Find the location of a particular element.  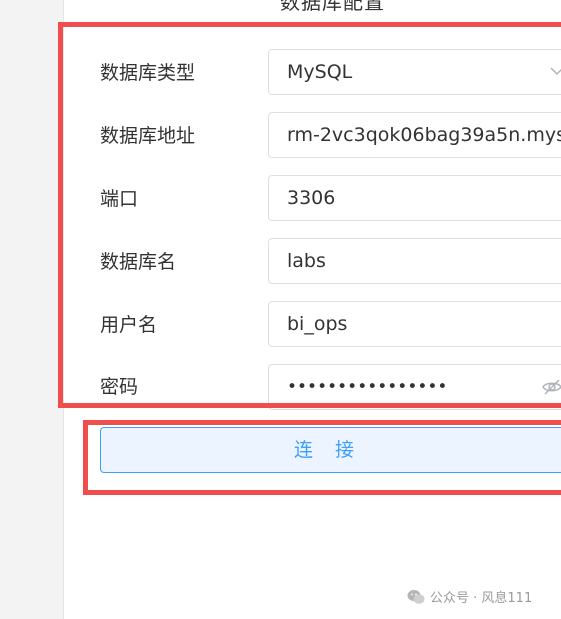

watermark: 公众号 · 风息111 is located at coordinates (469, 596).